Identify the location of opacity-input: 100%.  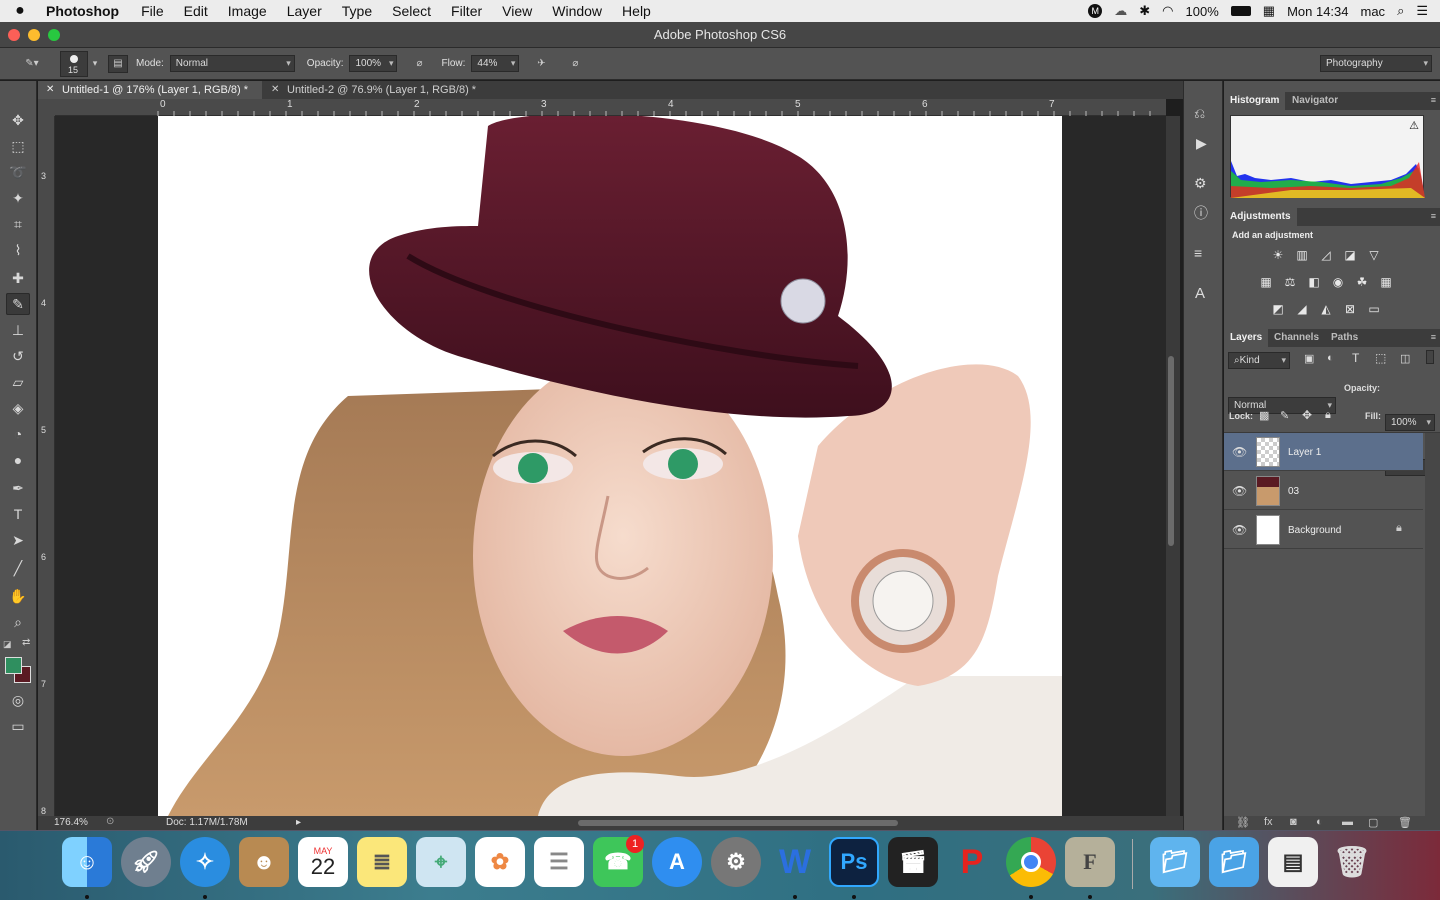
(373, 63).